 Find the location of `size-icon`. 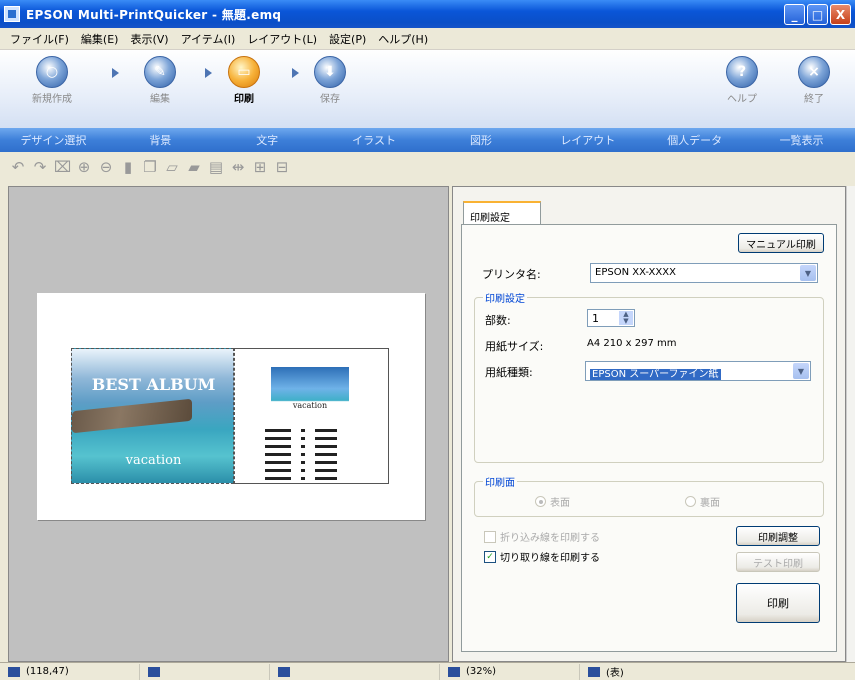

size-icon is located at coordinates (154, 671).